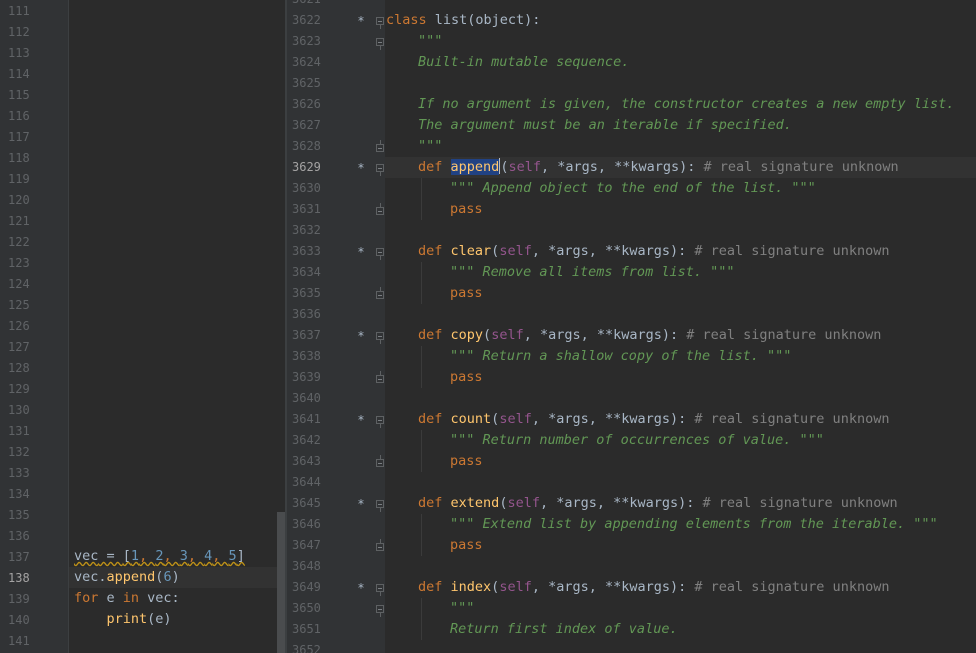  What do you see at coordinates (306, 20) in the screenshot?
I see `line-number: 3622` at bounding box center [306, 20].